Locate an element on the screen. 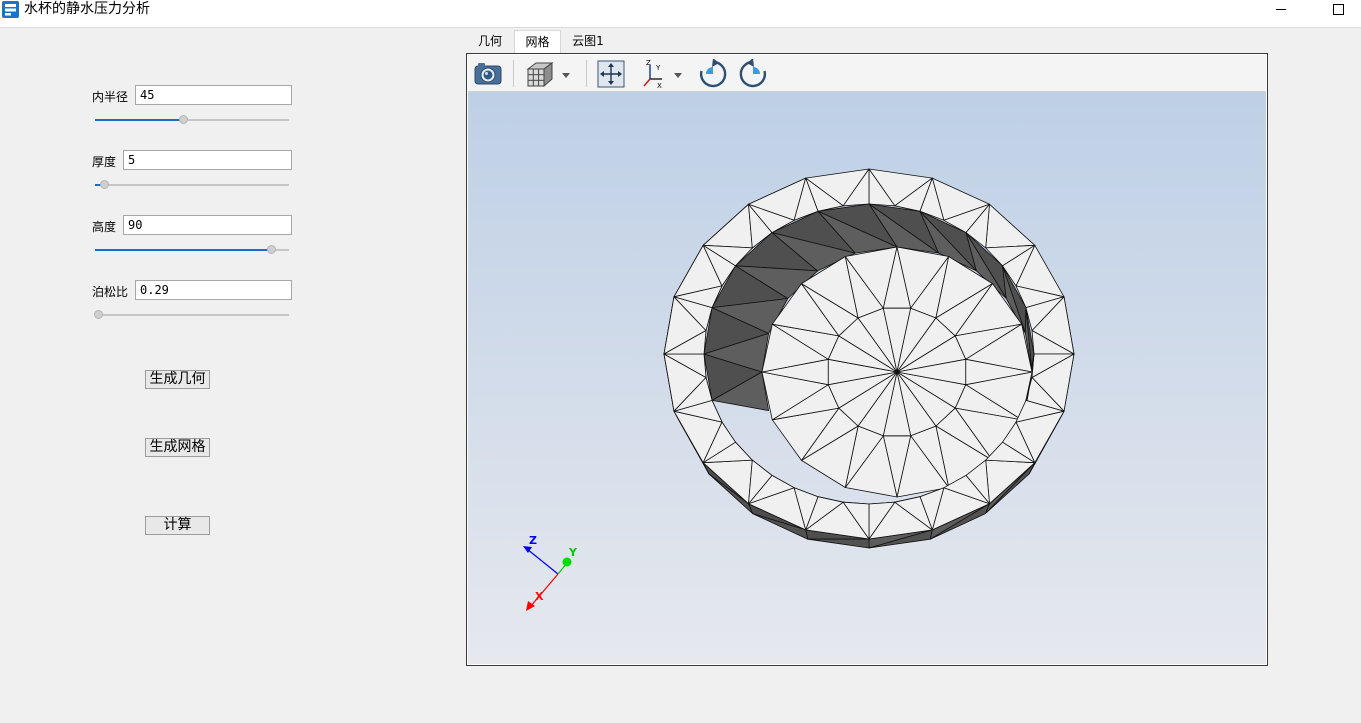 This screenshot has width=1361, height=723. axis-z-label: Z is located at coordinates (533, 540).